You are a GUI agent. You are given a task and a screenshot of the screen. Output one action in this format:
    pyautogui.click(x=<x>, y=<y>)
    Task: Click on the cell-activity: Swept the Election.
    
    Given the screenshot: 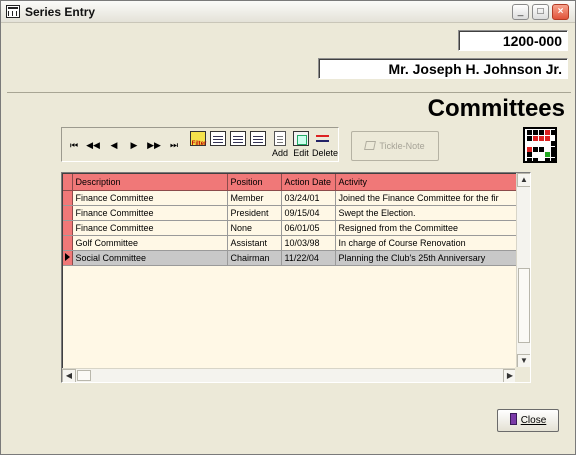 What is the action you would take?
    pyautogui.click(x=426, y=213)
    